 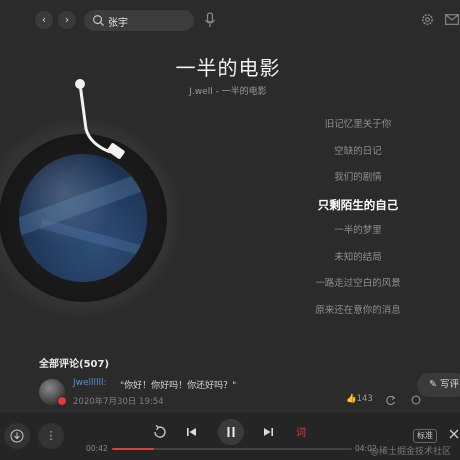 I want to click on current-time: 00:42, so click(x=97, y=448).